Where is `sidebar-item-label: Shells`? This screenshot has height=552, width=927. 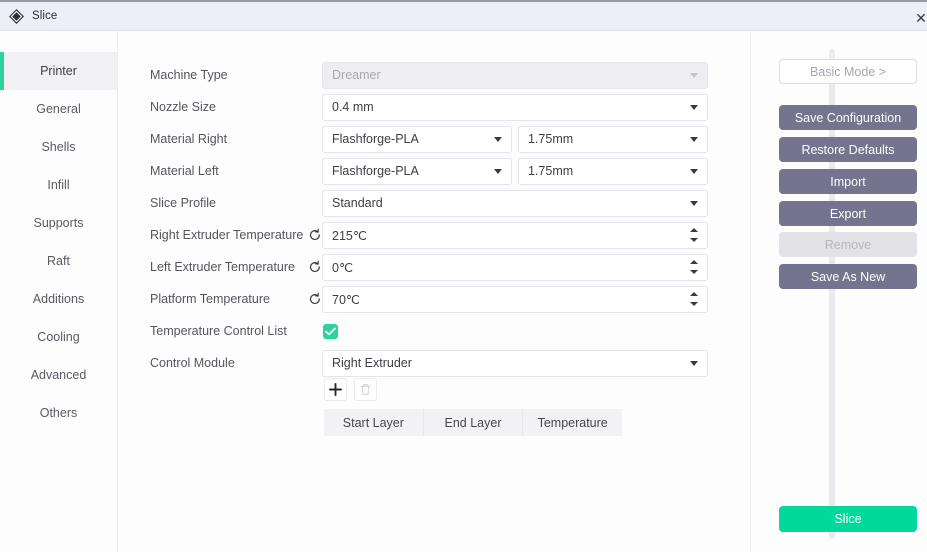
sidebar-item-label: Shells is located at coordinates (58, 147).